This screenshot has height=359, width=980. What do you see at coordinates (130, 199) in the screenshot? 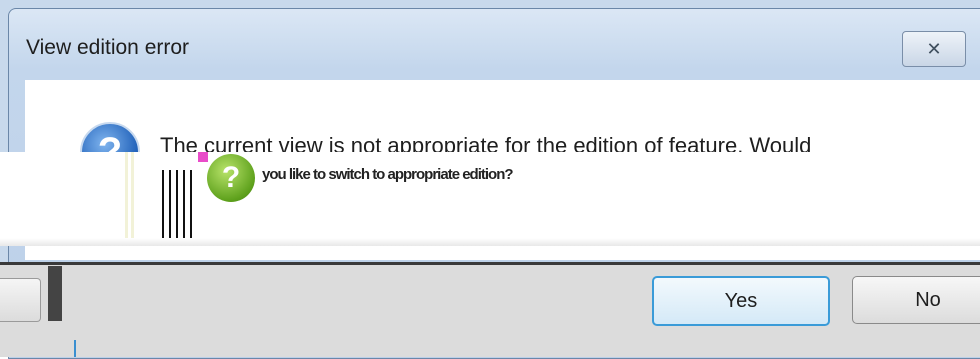
I see `artifact-stripes` at bounding box center [130, 199].